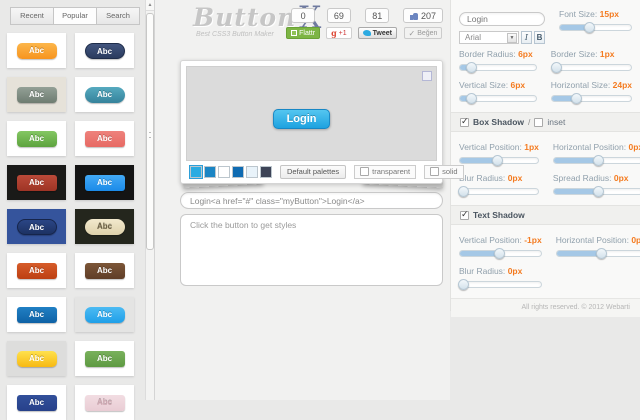  Describe the element at coordinates (444, 171) in the screenshot. I see `solid-checkbox: solid` at that location.